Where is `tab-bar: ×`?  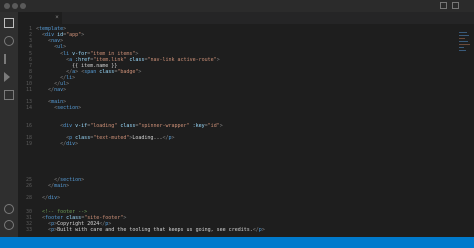
tab-bar: × is located at coordinates (246, 18).